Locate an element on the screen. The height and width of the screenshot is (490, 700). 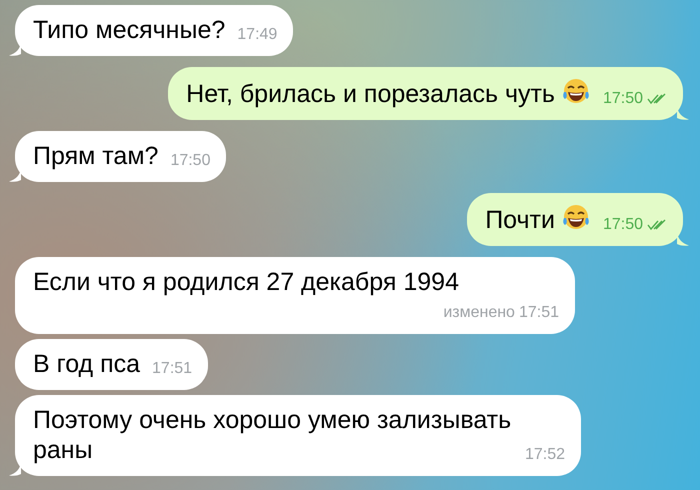
message-text: Нет, брилась и порезалась чуть is located at coordinates (370, 94).